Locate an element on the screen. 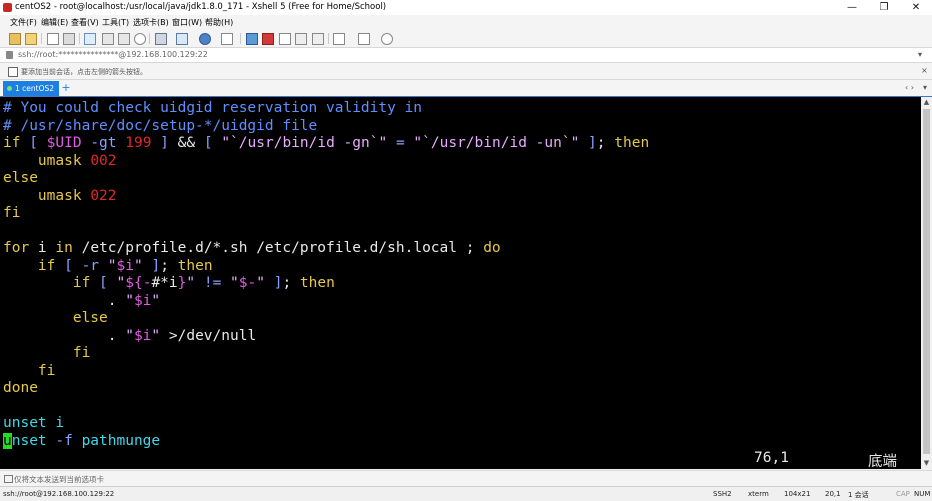 The height and width of the screenshot is (501, 932). terminal-token: . is located at coordinates (64, 335).